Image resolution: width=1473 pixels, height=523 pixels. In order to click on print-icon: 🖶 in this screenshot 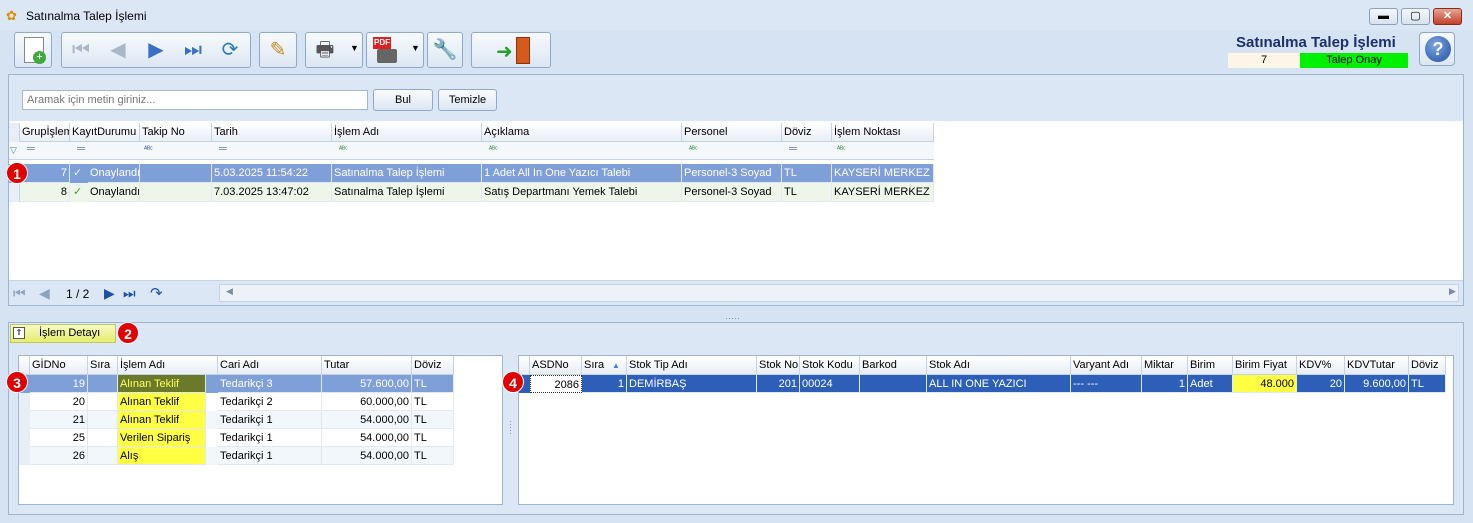, I will do `click(325, 50)`.